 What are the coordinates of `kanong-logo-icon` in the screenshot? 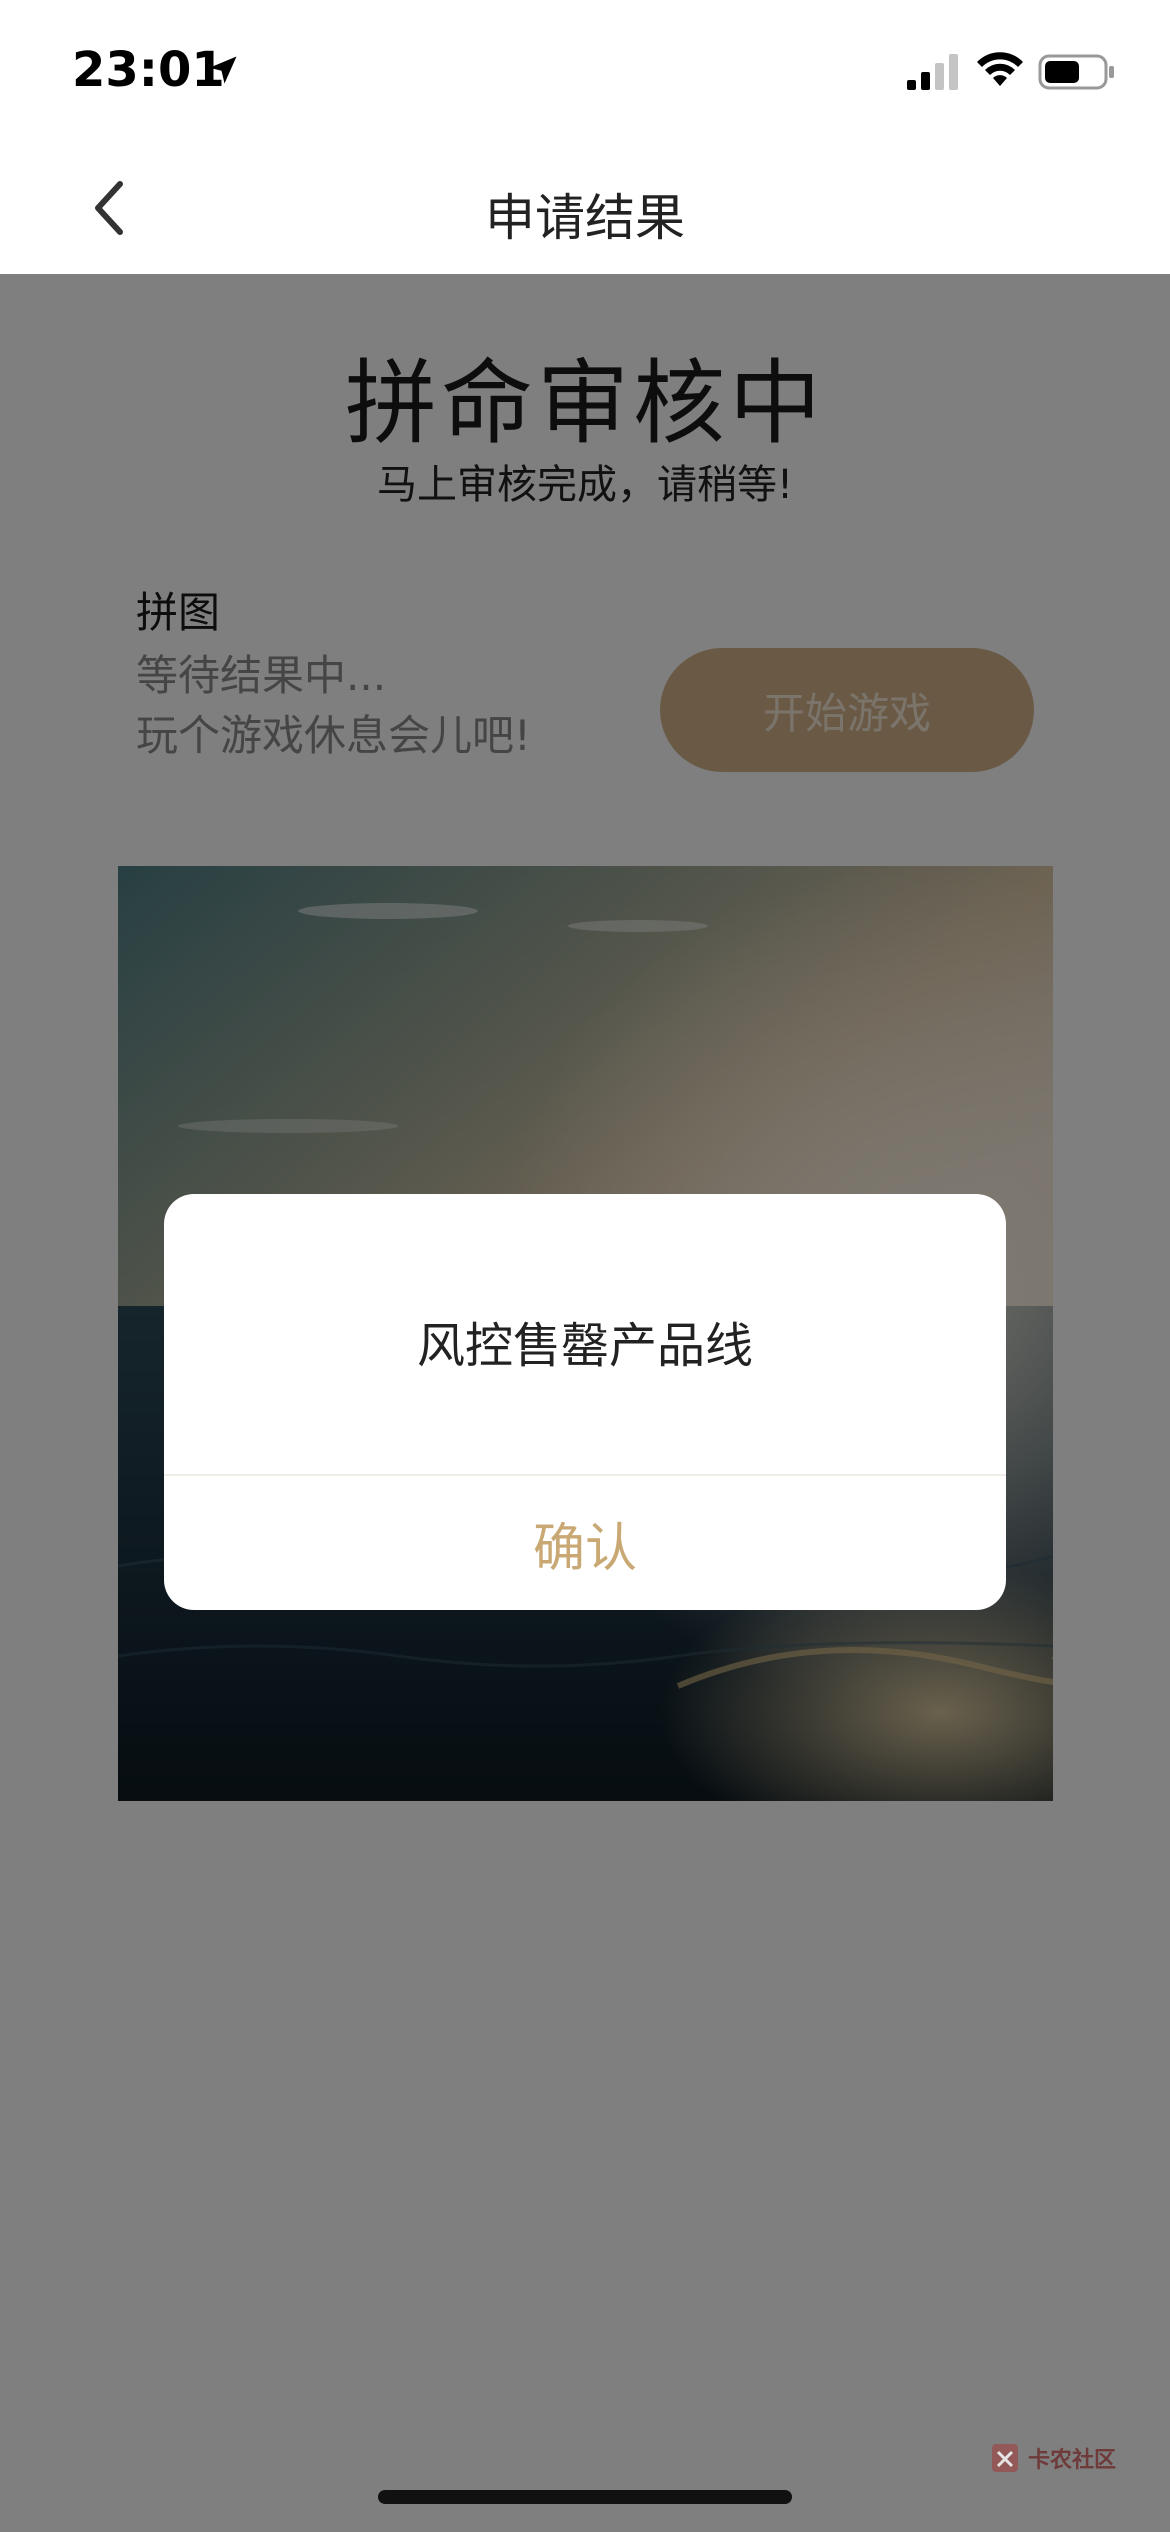 It's located at (1005, 2458).